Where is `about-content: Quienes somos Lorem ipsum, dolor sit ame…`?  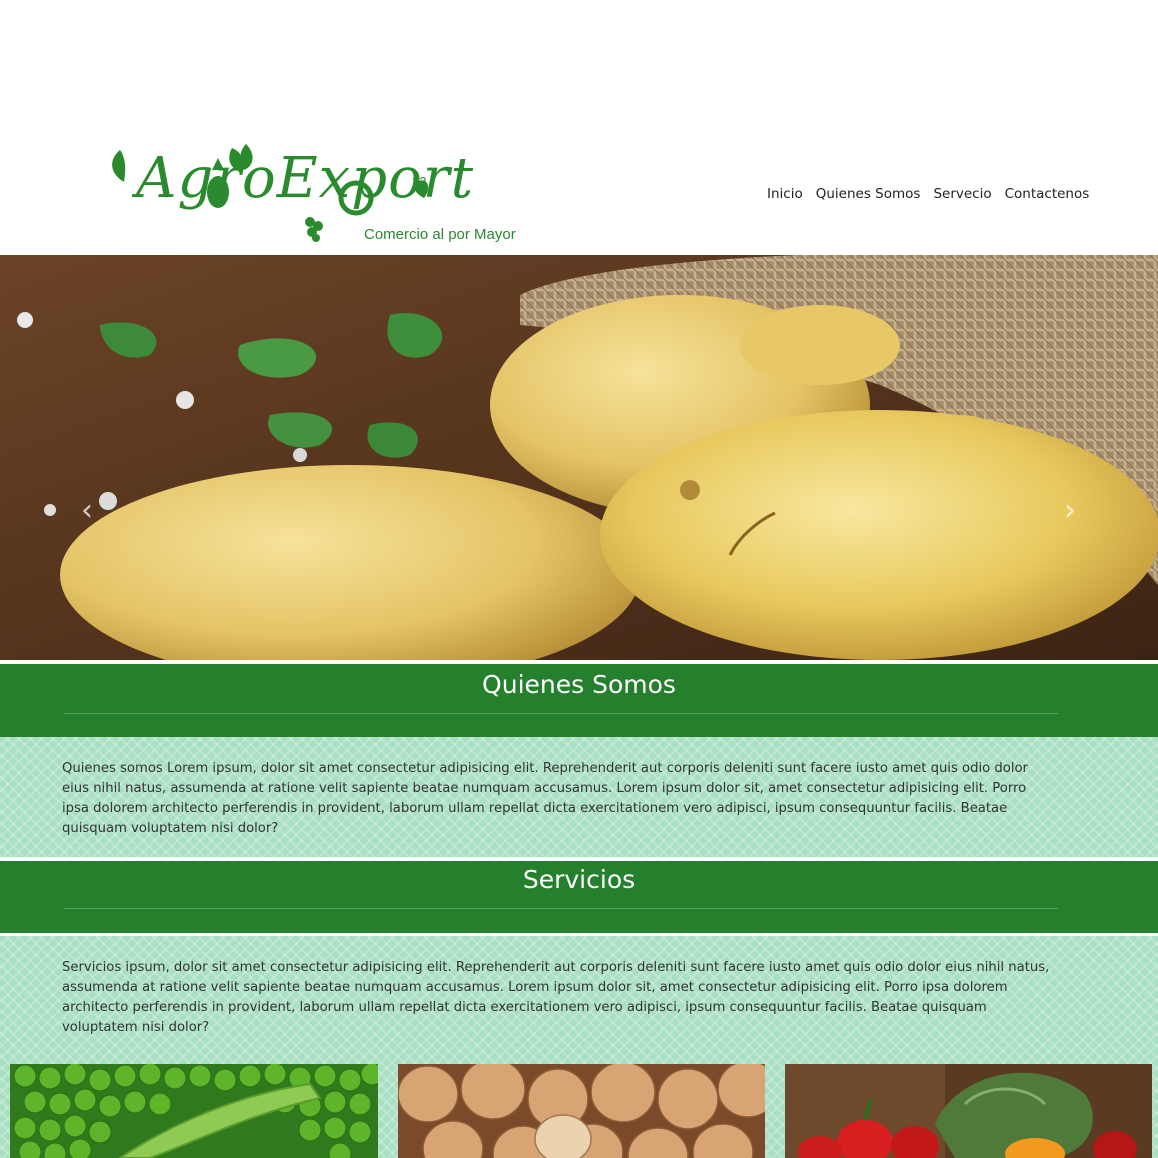
about-content: Quienes somos Lorem ipsum, dolor sit ame… is located at coordinates (579, 797).